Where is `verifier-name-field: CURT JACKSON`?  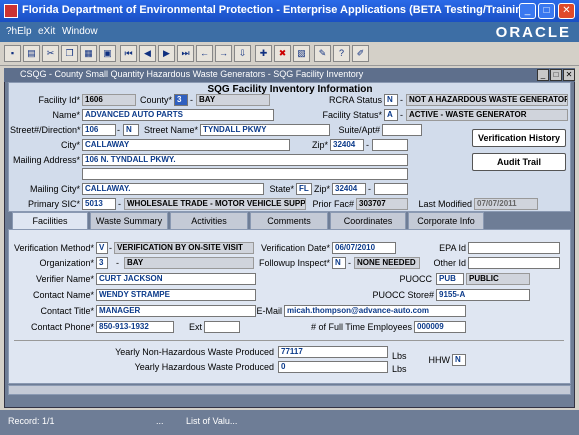
verifier-name-field: CURT JACKSON is located at coordinates (176, 279).